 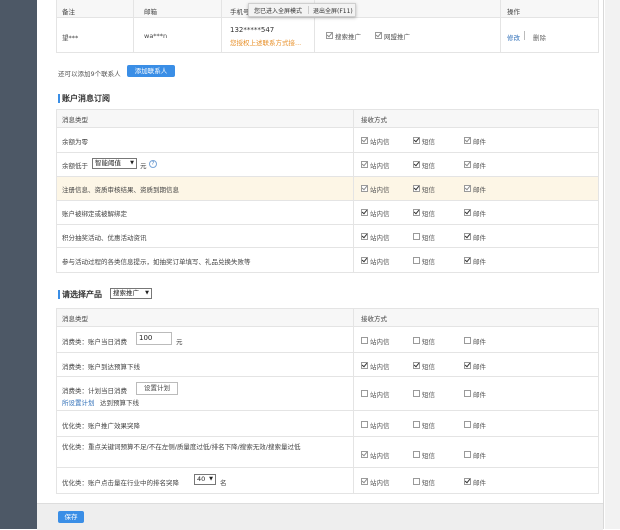 I want to click on add-contact-hint: 还可以添加9个联系人, so click(x=89, y=74).